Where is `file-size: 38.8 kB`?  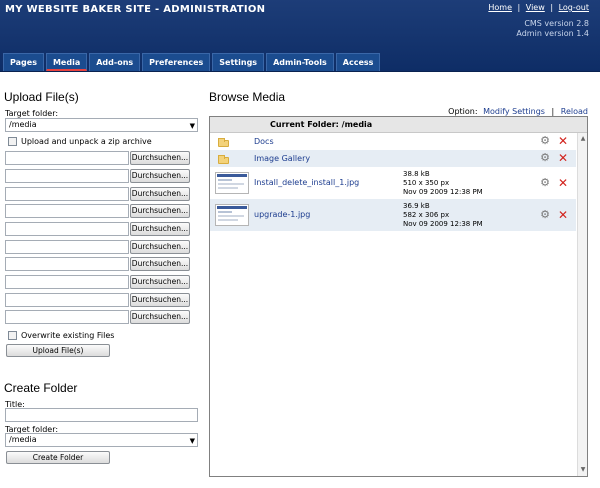
file-size: 38.8 kB is located at coordinates (416, 174).